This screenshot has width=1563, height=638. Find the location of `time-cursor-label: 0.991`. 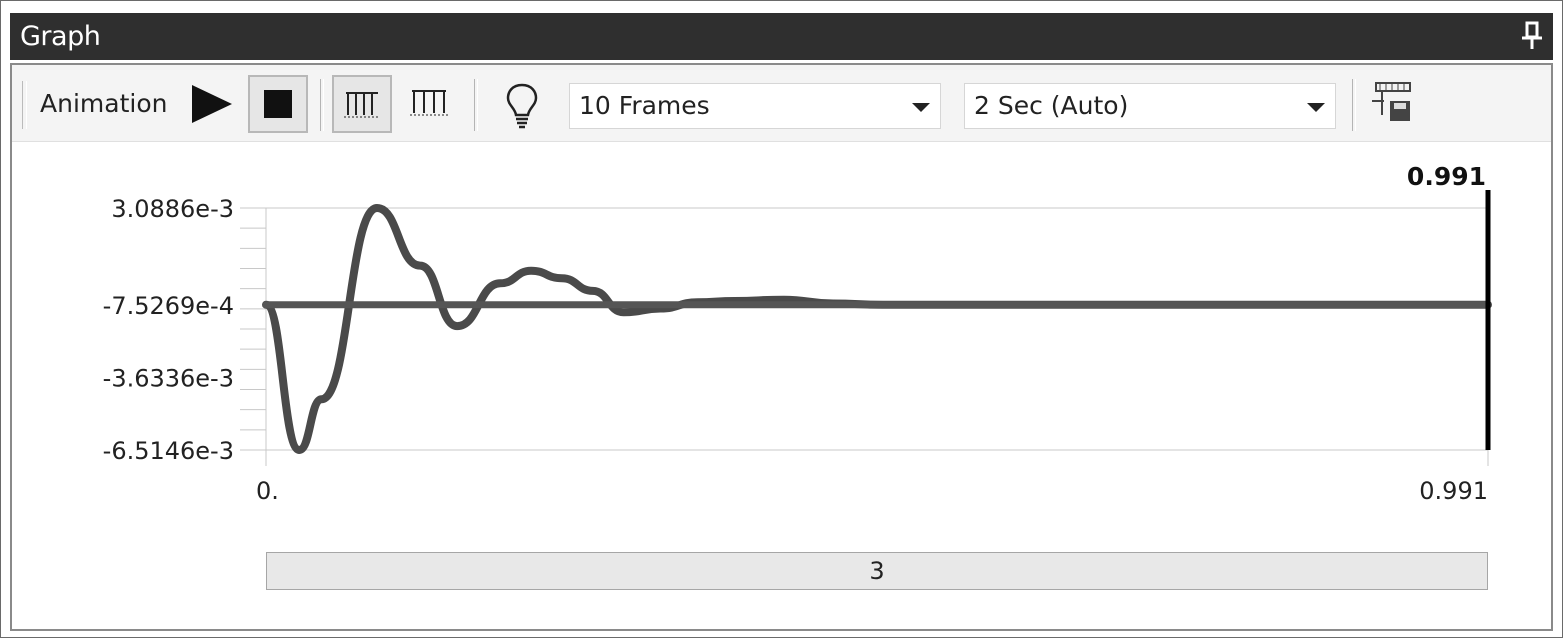

time-cursor-label: 0.991 is located at coordinates (1446, 176).